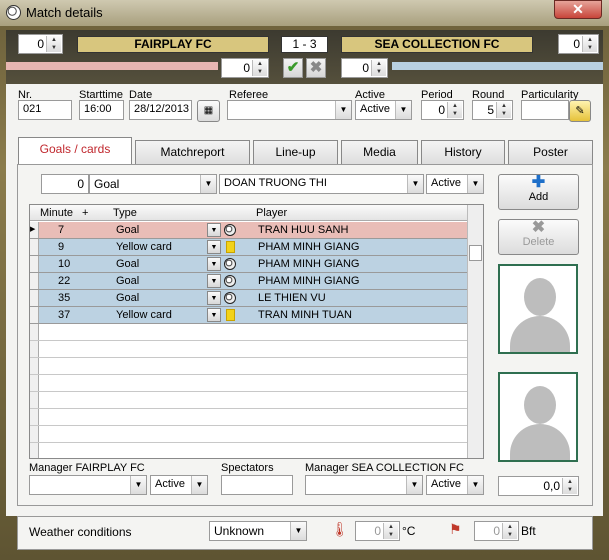 Image resolution: width=609 pixels, height=560 pixels. Describe the element at coordinates (475, 331) in the screenshot. I see `grid-scrollbar` at that location.